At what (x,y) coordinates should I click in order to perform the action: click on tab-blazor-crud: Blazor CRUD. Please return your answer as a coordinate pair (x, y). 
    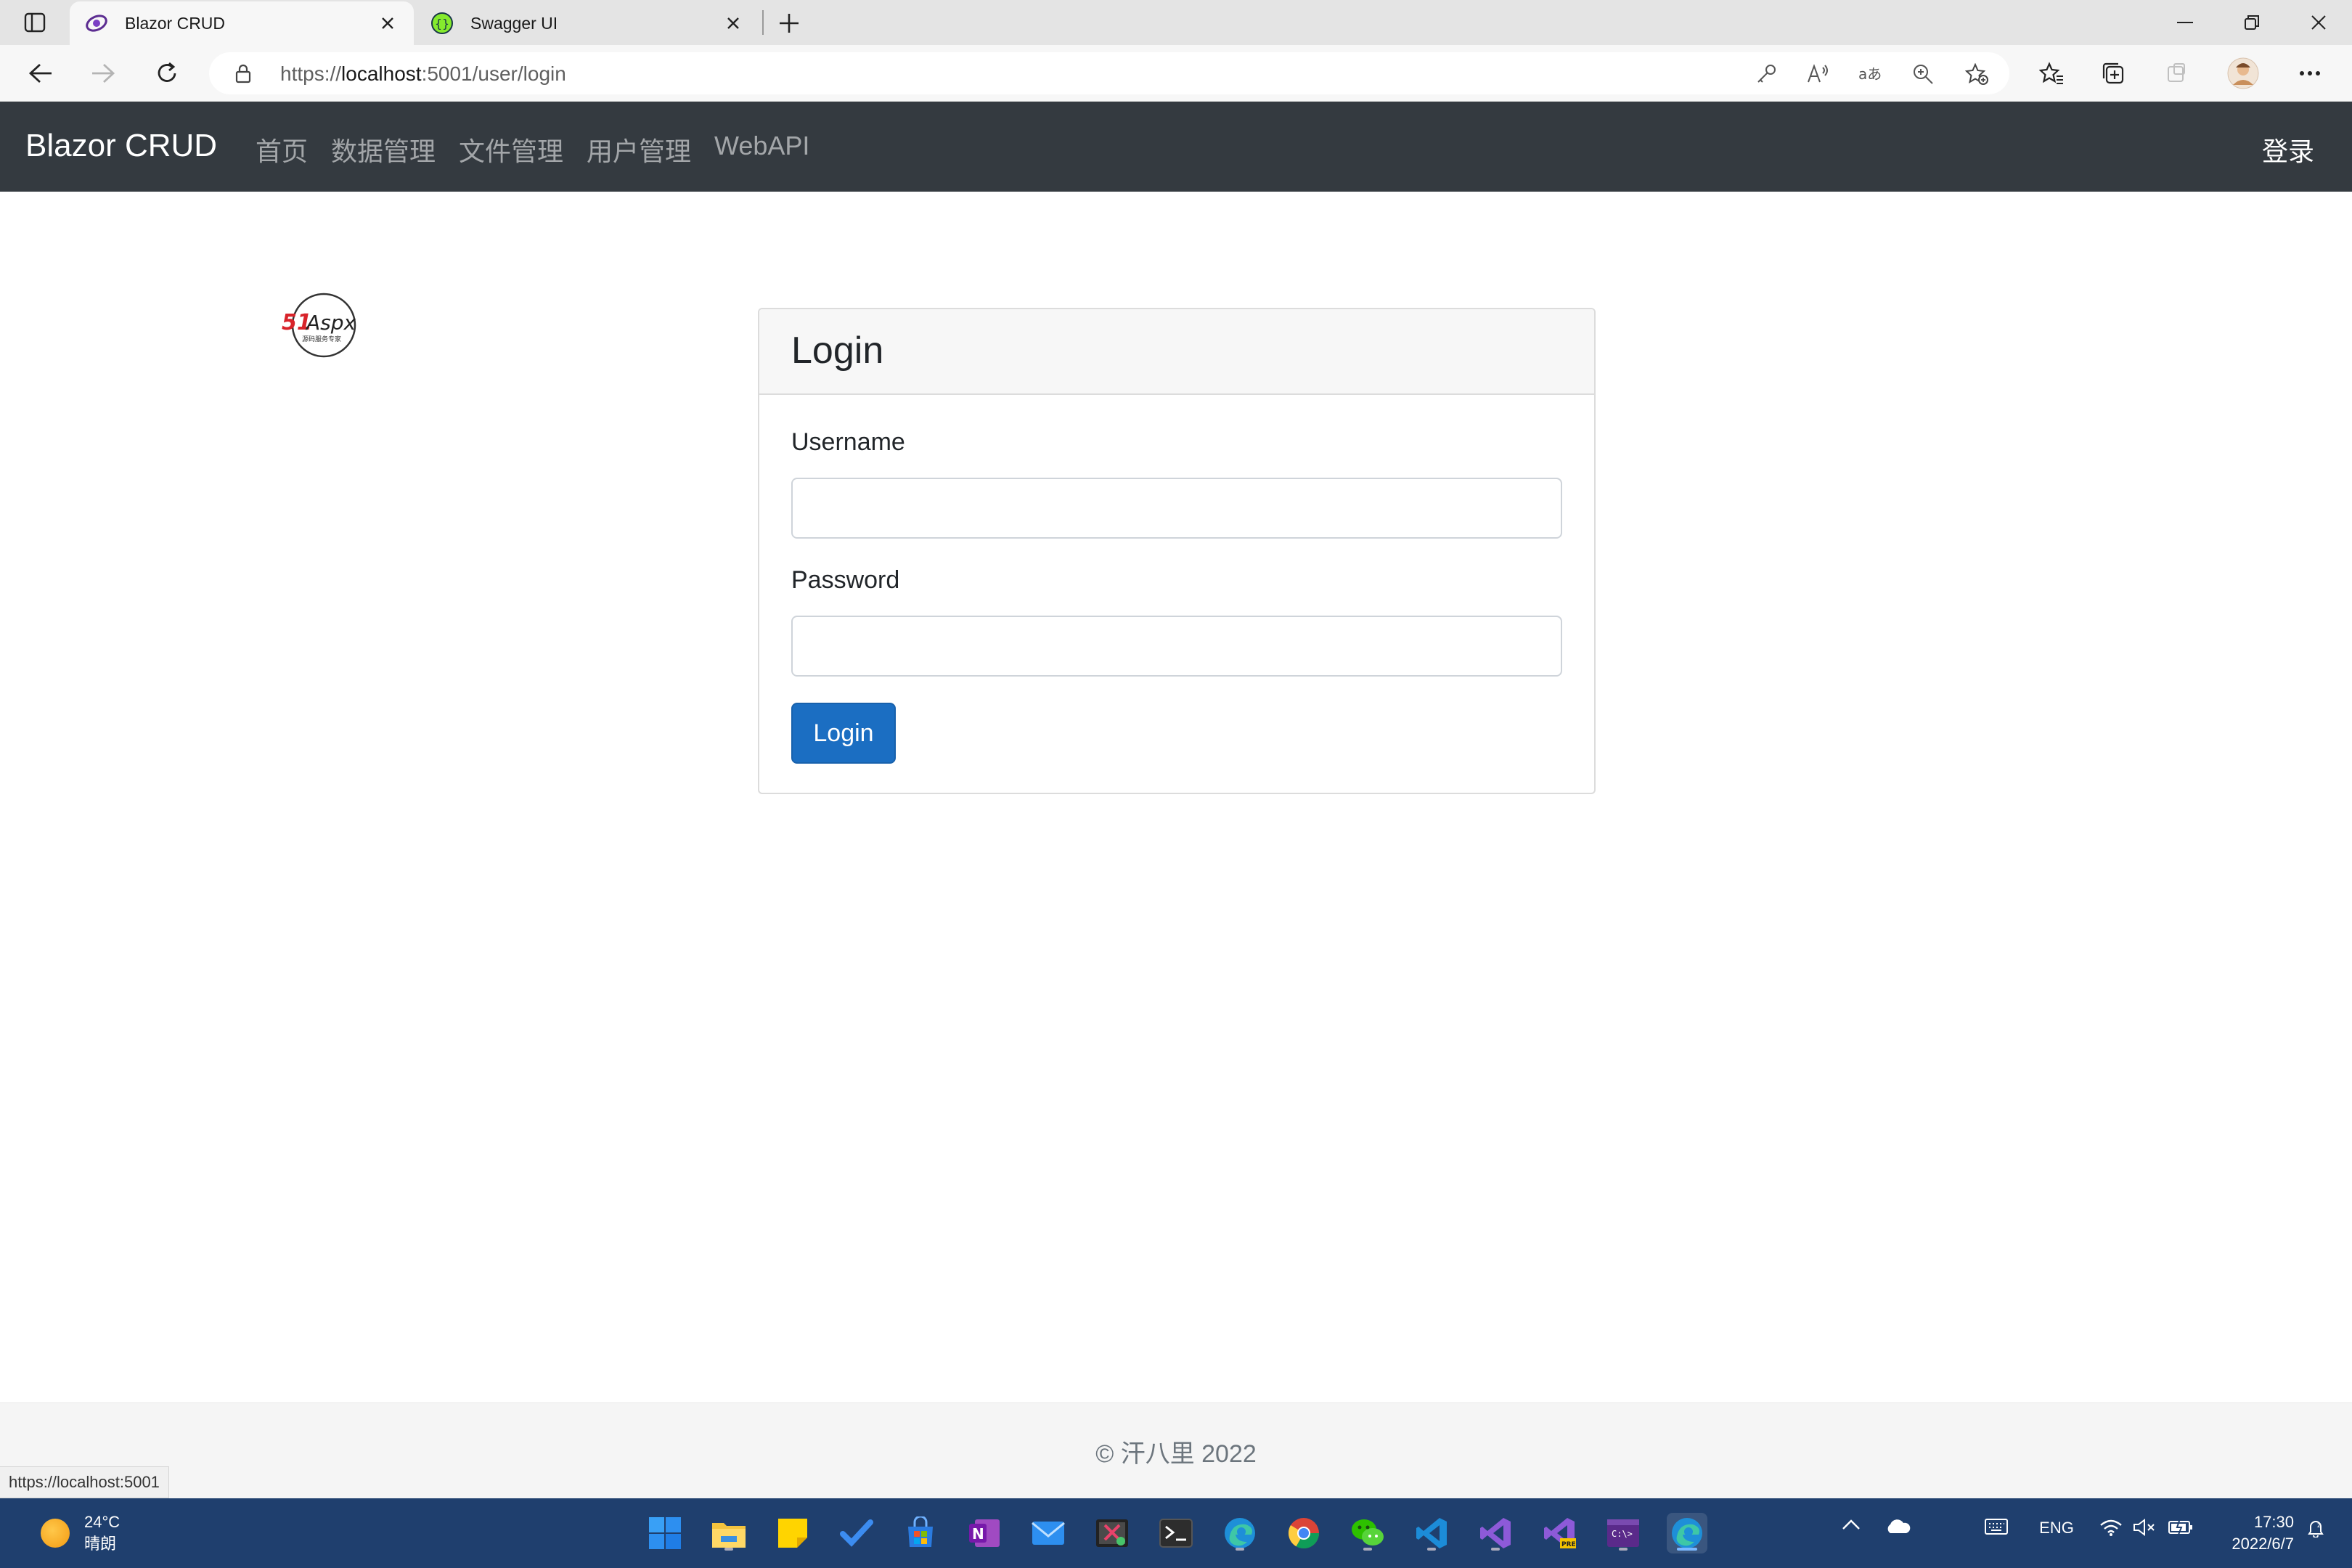
    Looking at the image, I should click on (242, 23).